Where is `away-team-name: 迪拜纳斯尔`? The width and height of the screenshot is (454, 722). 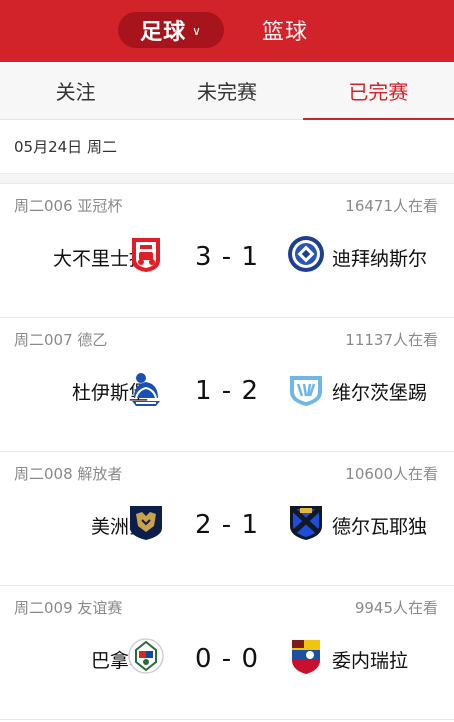
away-team-name: 迪拜纳斯尔 is located at coordinates (380, 259).